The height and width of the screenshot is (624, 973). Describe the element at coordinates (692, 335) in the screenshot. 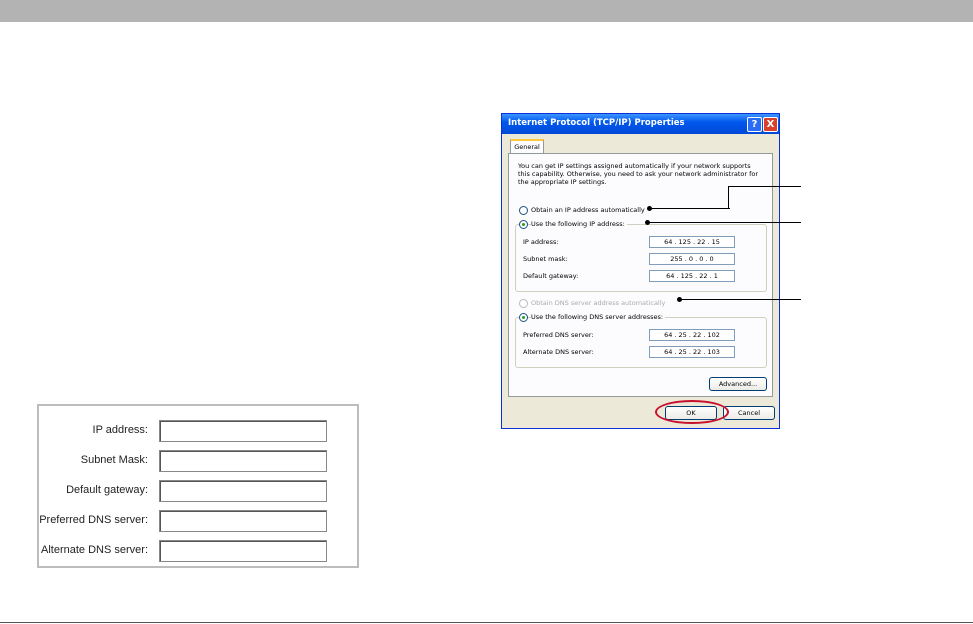

I see `preferred-dns-input: 64 . 25 . 22 . 102` at that location.